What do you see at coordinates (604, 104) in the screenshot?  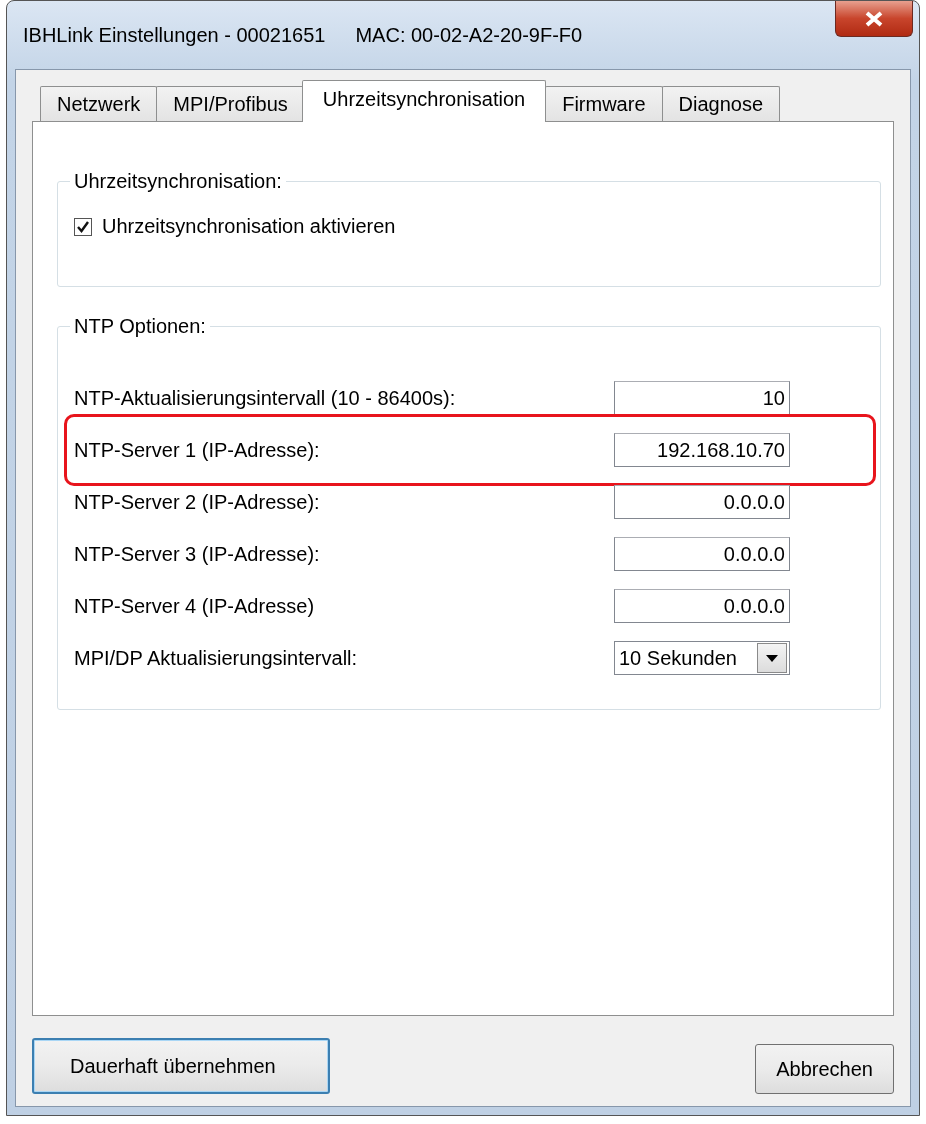 I see `tab: Firmware` at bounding box center [604, 104].